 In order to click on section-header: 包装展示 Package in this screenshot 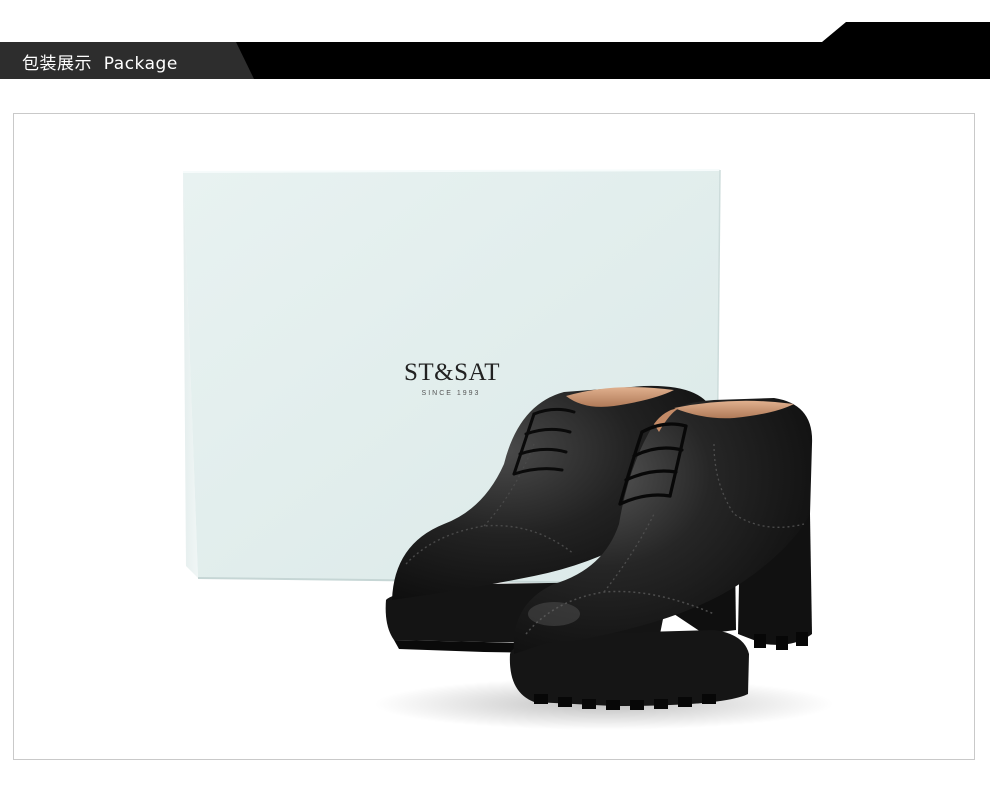, I will do `click(495, 40)`.